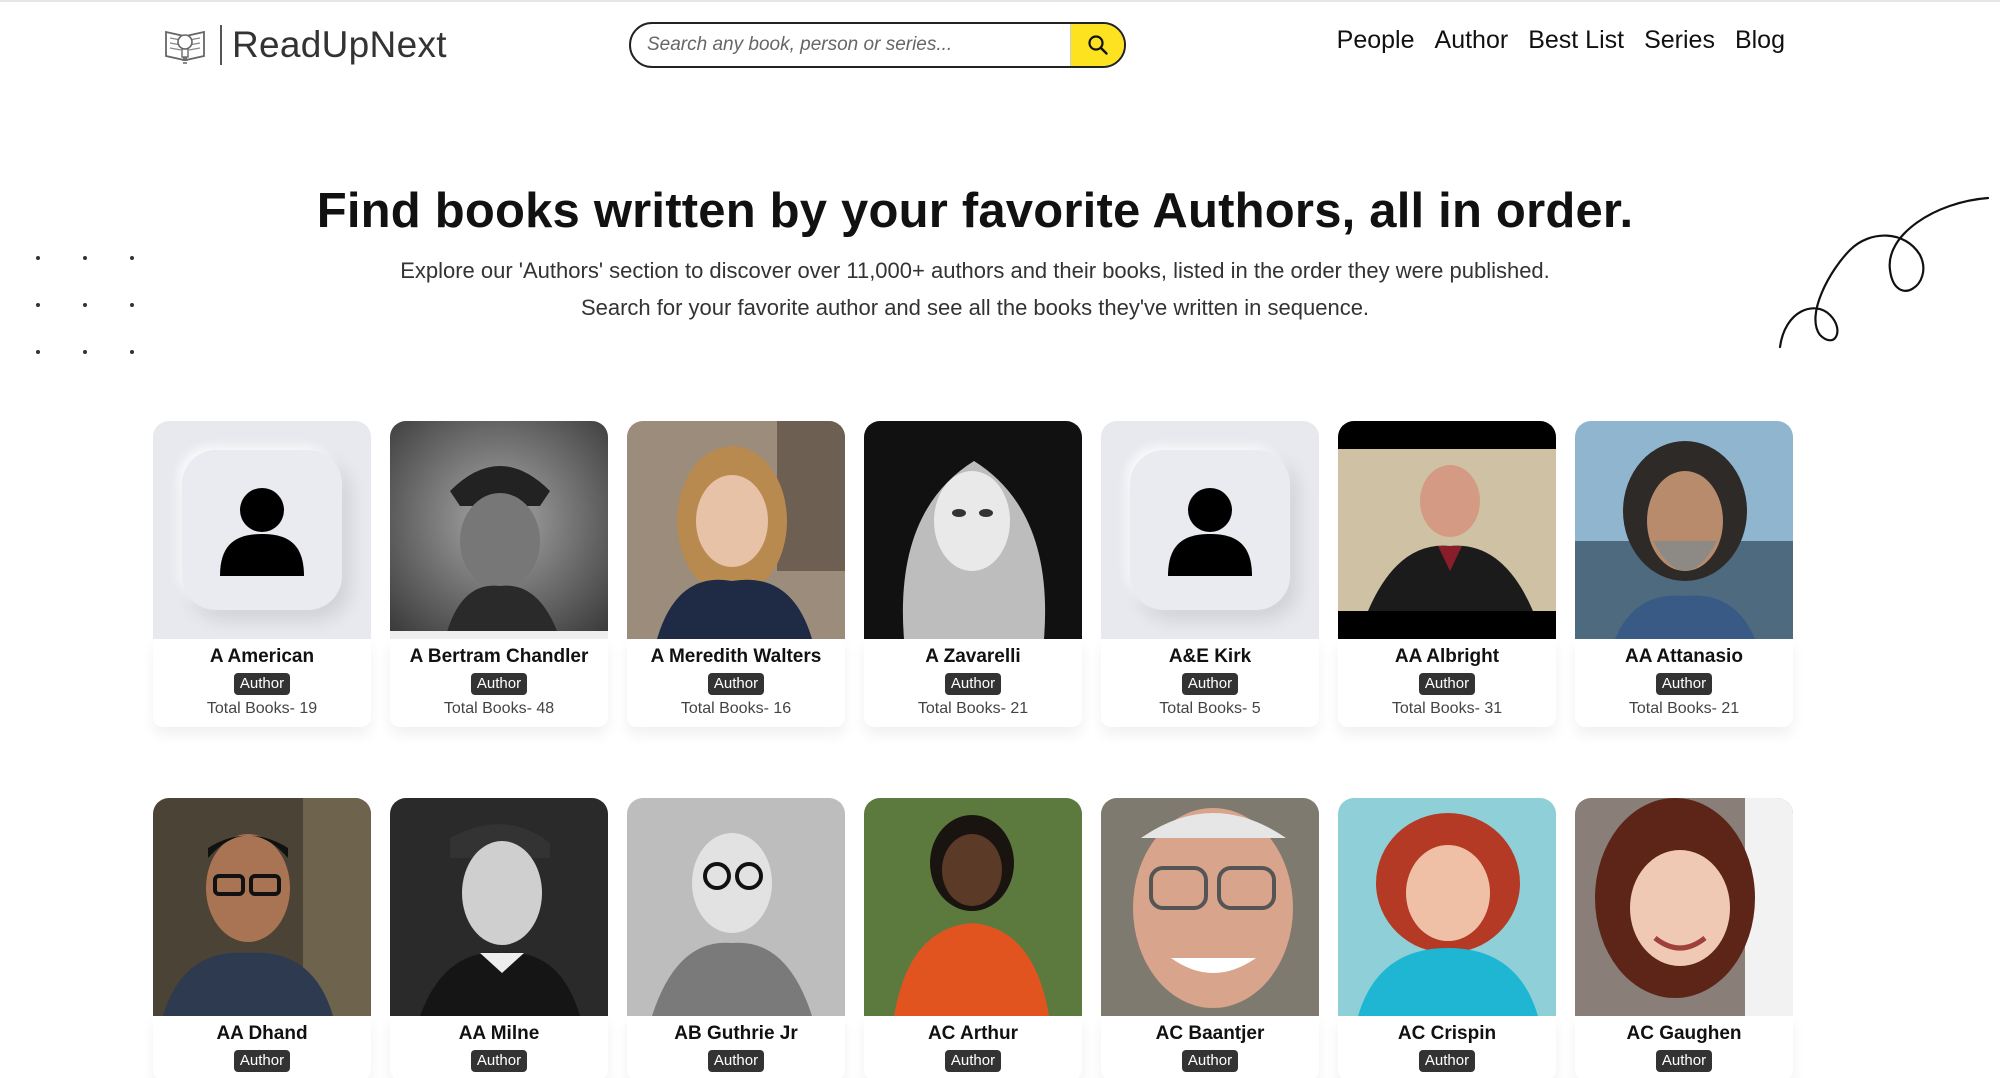 The height and width of the screenshot is (1078, 2000). I want to click on author-name: AC Baantjer, so click(1210, 1034).